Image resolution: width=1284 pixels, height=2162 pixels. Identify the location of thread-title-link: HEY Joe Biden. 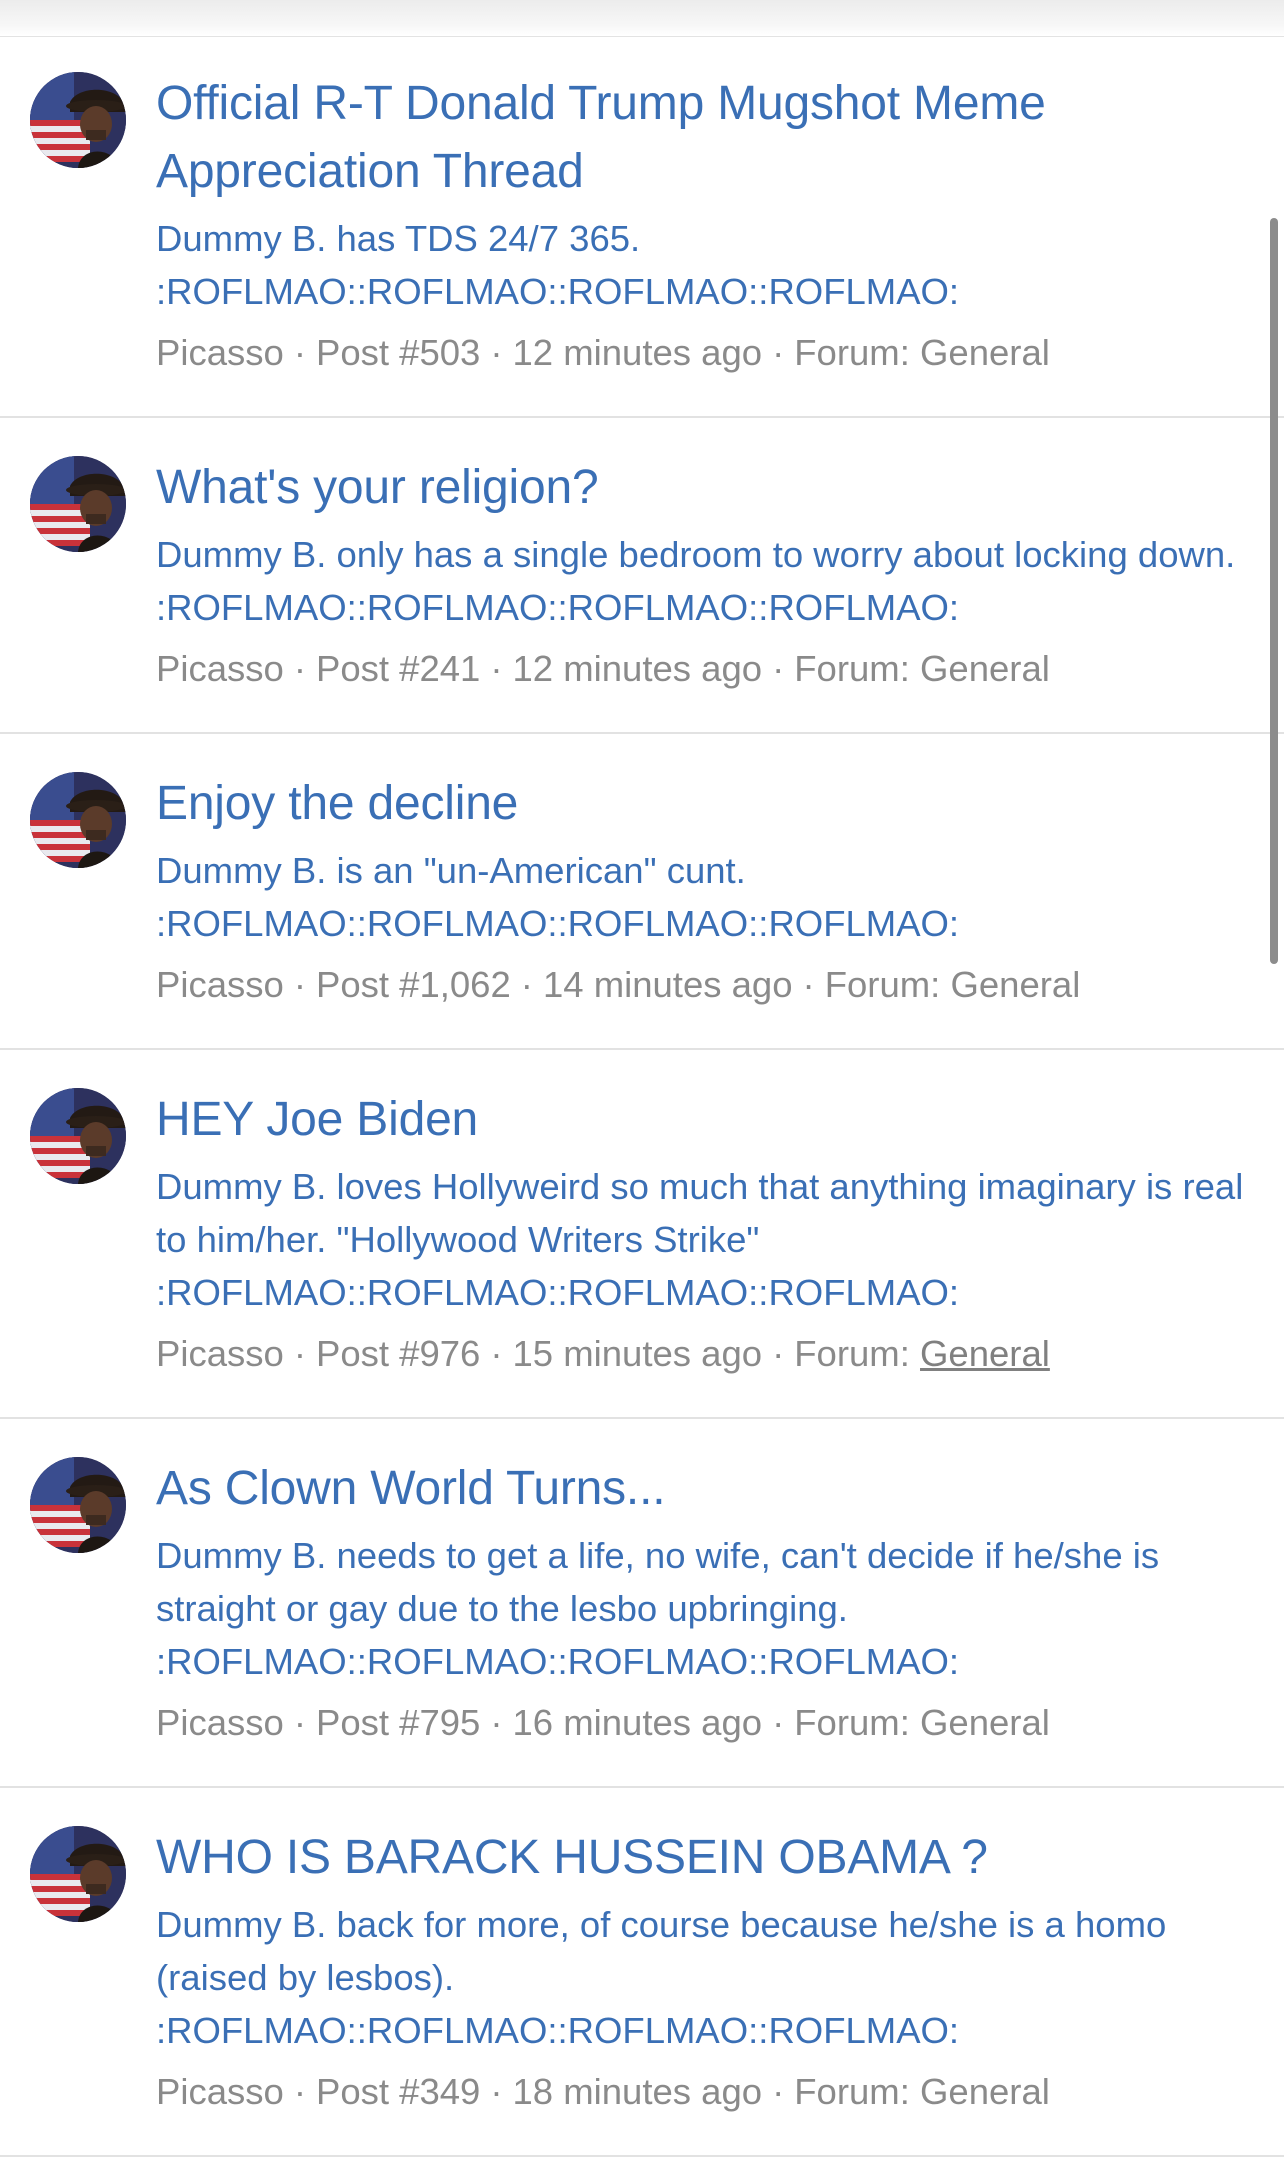
(703, 1120).